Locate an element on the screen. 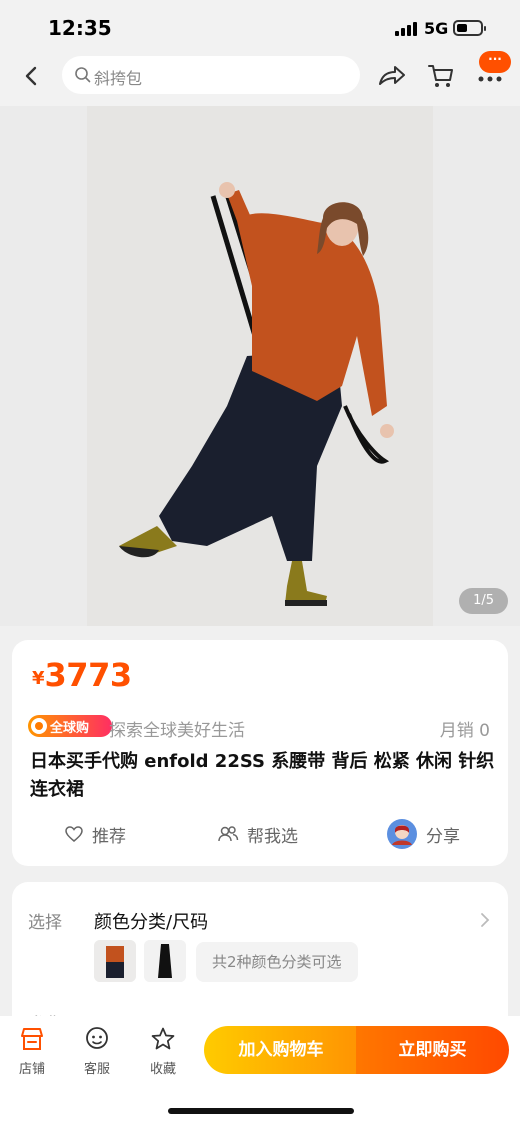 Image resolution: width=520 pixels, height=1125 pixels. price-value: 3773 is located at coordinates (88, 675).